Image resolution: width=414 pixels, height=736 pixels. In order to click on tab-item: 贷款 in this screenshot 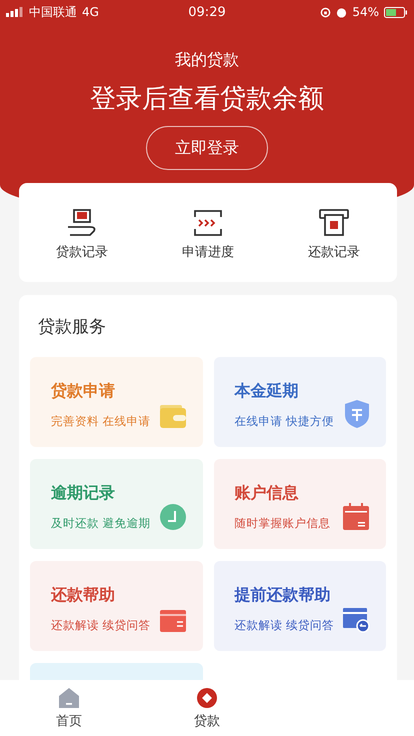, I will do `click(207, 708)`.